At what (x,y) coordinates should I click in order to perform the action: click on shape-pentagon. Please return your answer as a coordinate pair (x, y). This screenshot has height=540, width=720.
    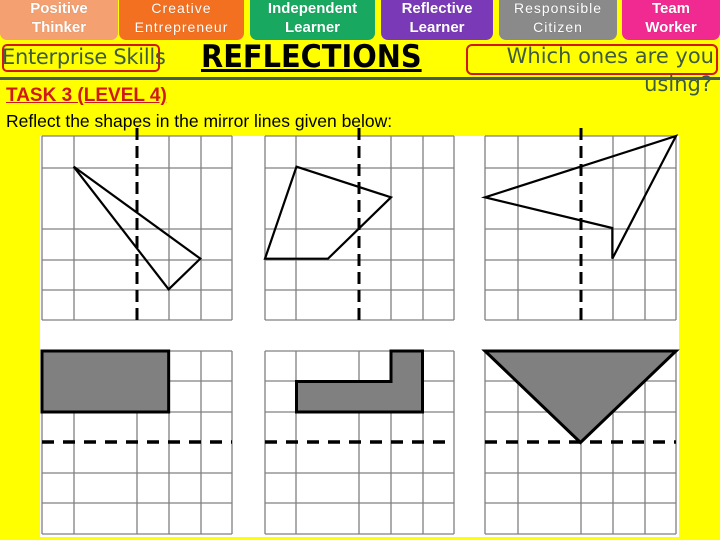
    Looking at the image, I should click on (328, 212).